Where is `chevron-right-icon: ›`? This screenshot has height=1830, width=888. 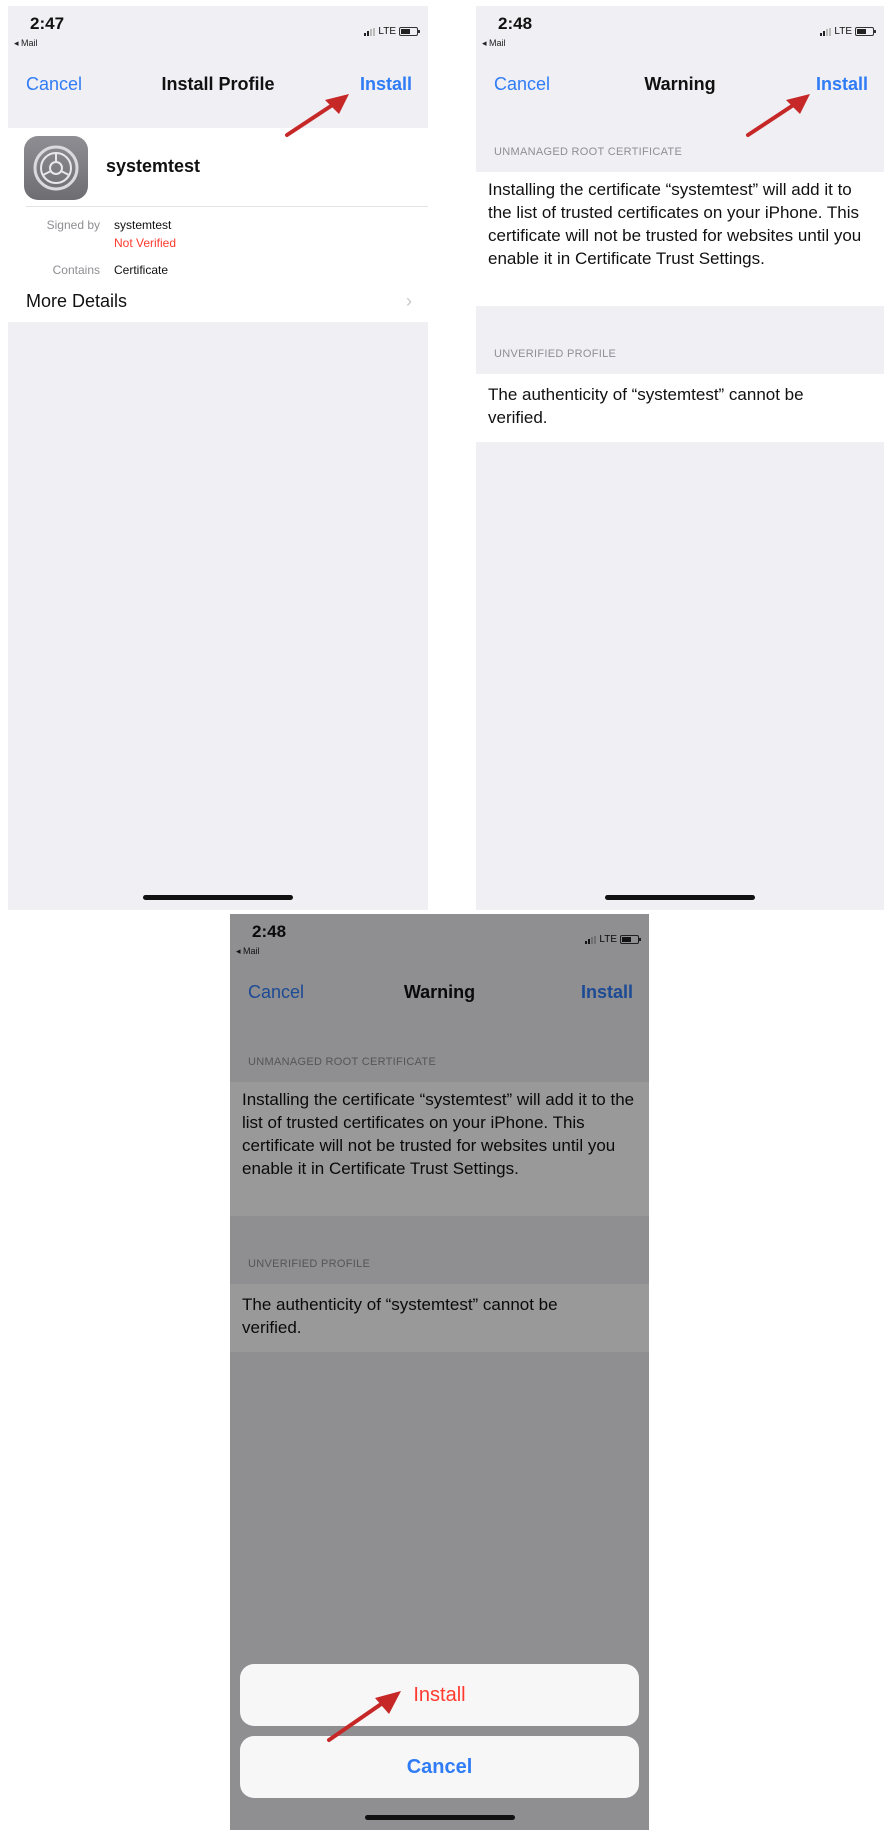 chevron-right-icon: › is located at coordinates (409, 301).